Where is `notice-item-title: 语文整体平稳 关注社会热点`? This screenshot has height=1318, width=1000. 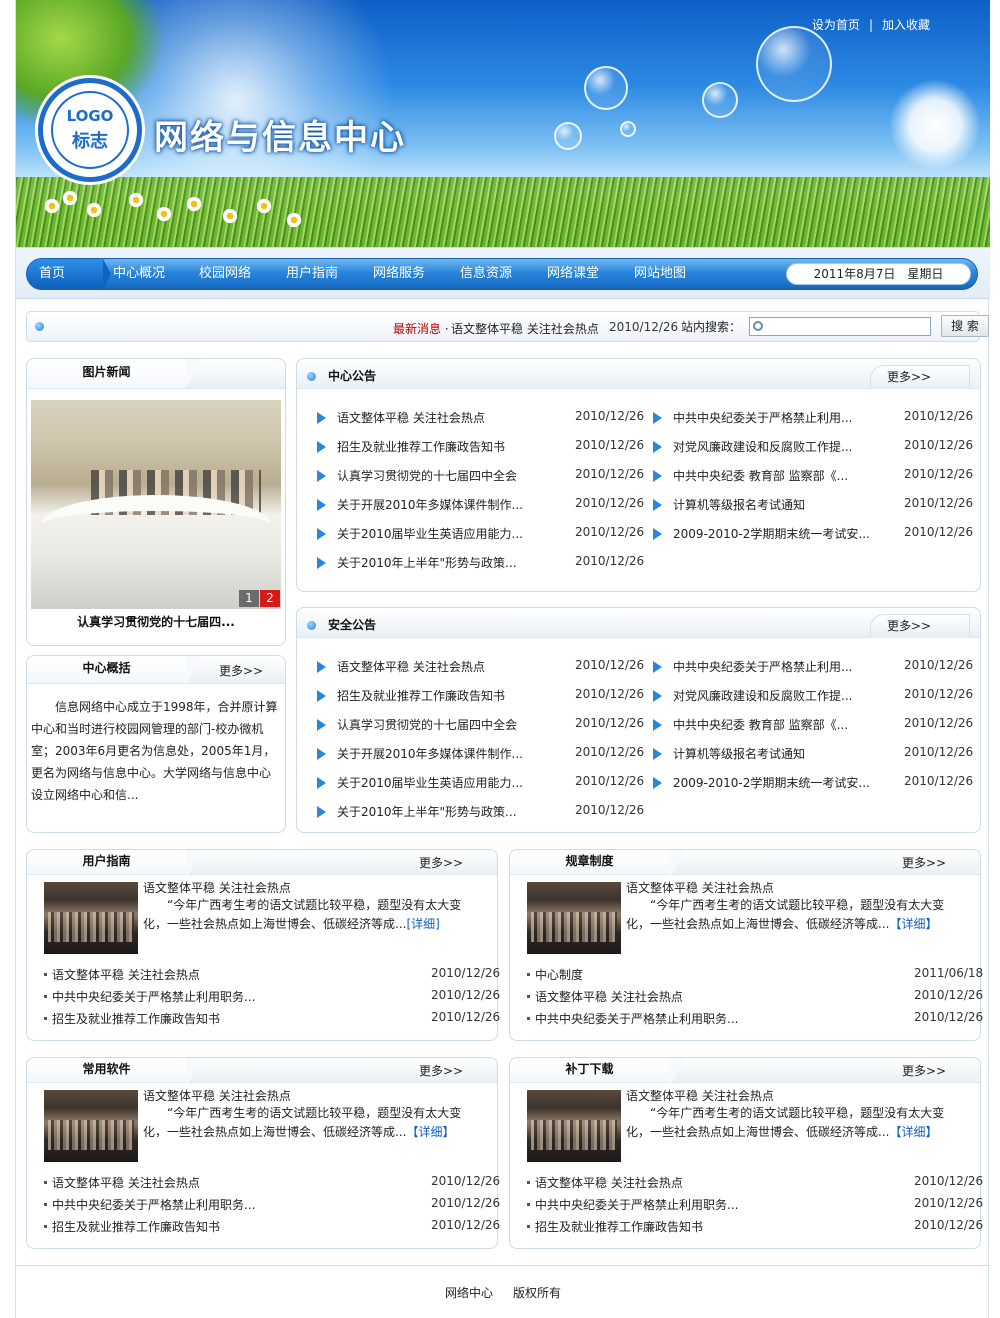
notice-item-title: 语文整体平稳 关注社会热点 is located at coordinates (411, 418).